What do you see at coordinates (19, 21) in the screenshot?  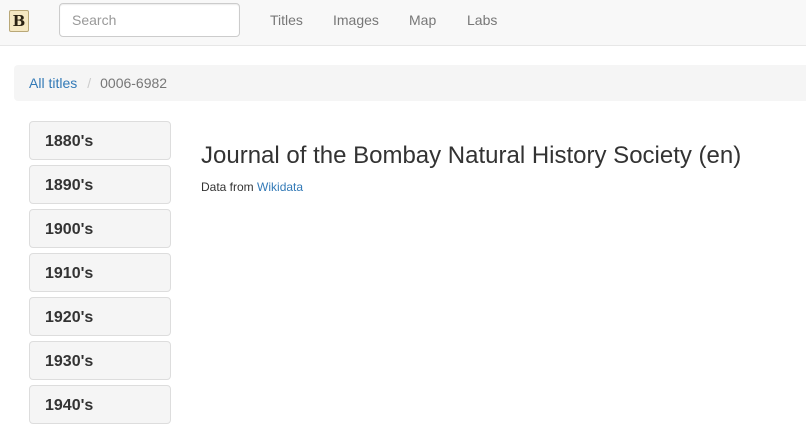 I see `brand-logo-icon: B` at bounding box center [19, 21].